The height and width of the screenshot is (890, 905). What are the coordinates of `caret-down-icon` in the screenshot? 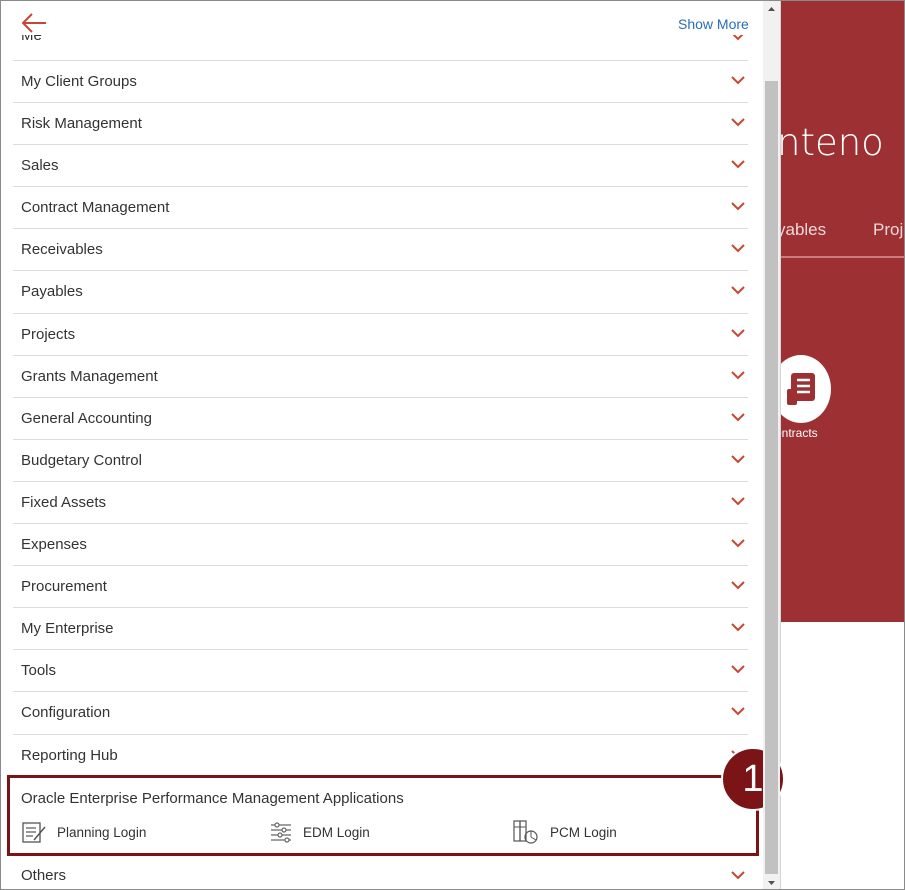 It's located at (771, 883).